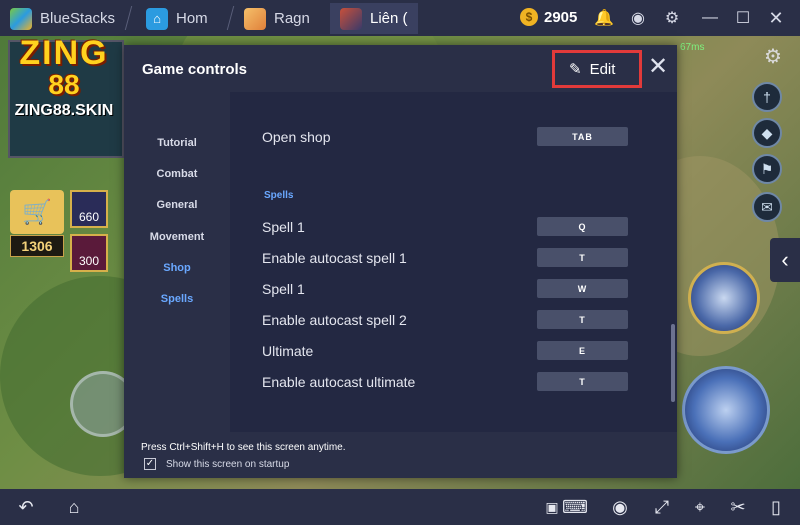 Image resolution: width=800 pixels, height=525 pixels. I want to click on scissors-icon: ✂, so click(738, 507).